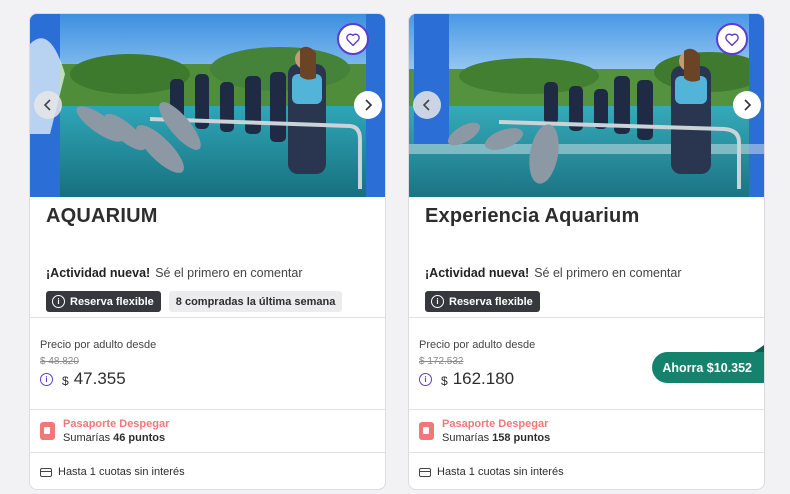 The height and width of the screenshot is (494, 790). What do you see at coordinates (708, 364) in the screenshot?
I see `savings-badge: Ahorra $10.352` at bounding box center [708, 364].